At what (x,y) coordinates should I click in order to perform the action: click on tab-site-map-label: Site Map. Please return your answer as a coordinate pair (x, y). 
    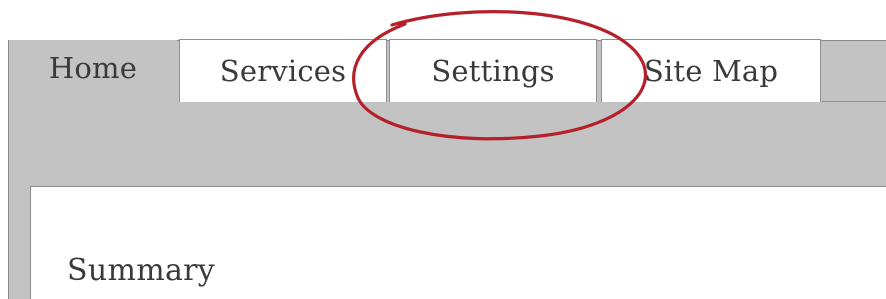
    Looking at the image, I should click on (711, 71).